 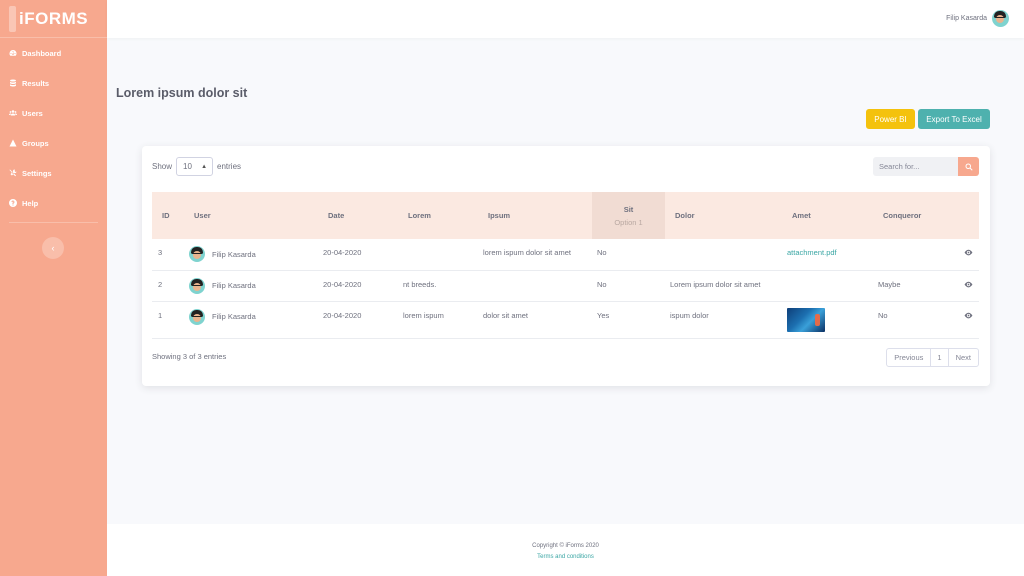 I want to click on column-header-sit-option: Option 1, so click(x=628, y=222).